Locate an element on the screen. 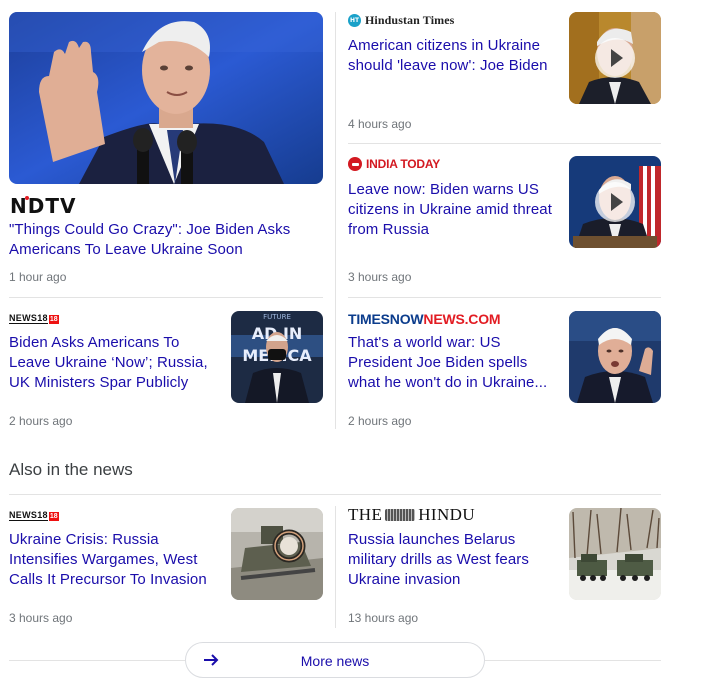 The image size is (709, 687). source-logo-ndtv: NDTV is located at coordinates (43, 206).